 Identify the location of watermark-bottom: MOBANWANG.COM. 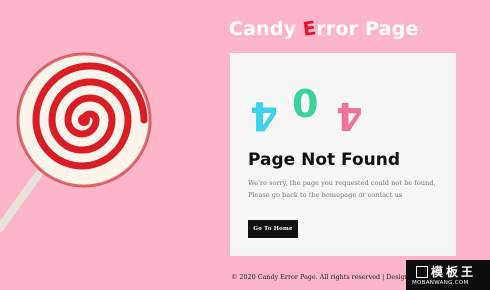
(440, 283).